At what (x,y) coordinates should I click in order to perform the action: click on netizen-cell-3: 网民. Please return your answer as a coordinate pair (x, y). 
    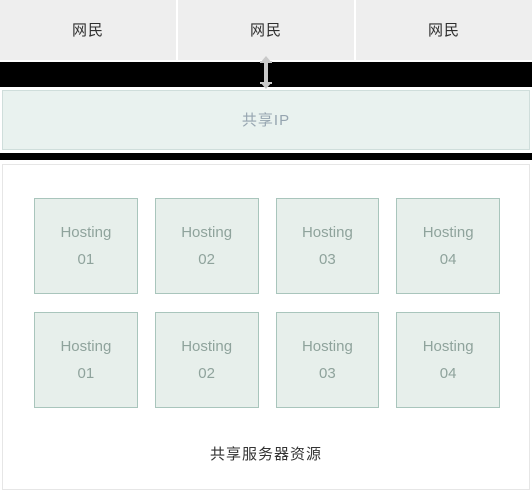
    Looking at the image, I should click on (444, 30).